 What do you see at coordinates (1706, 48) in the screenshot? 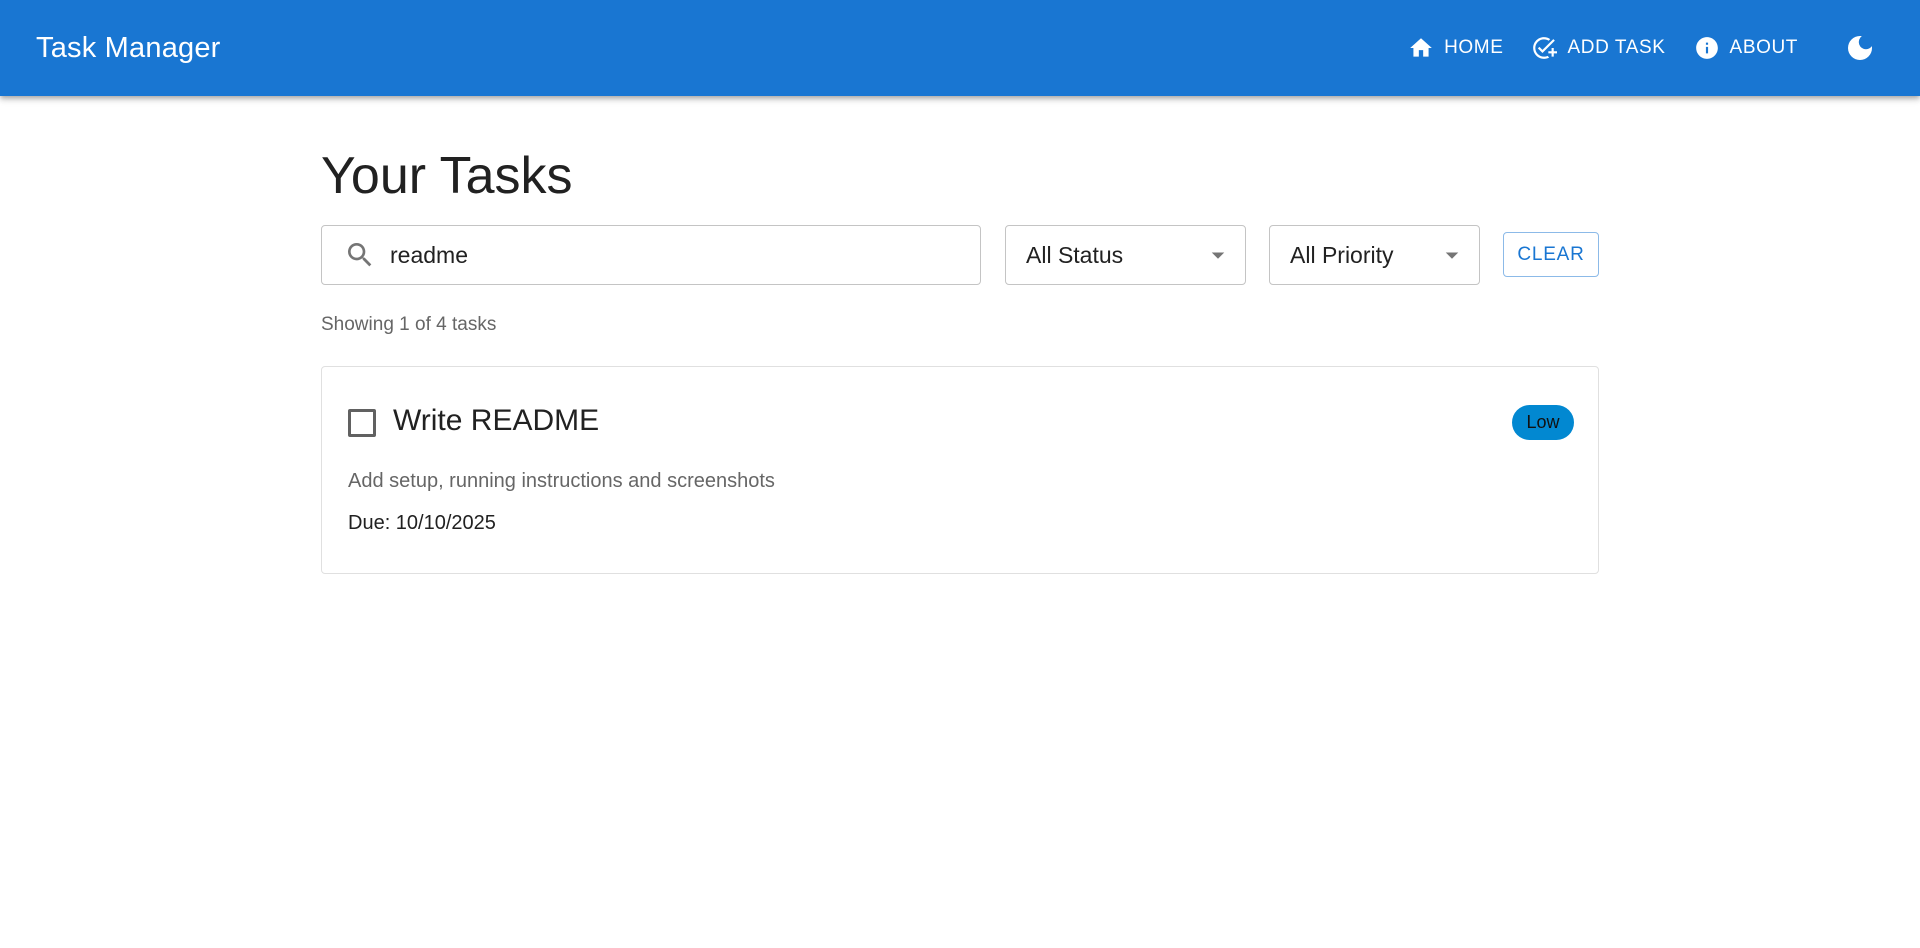
I see `info-icon` at bounding box center [1706, 48].